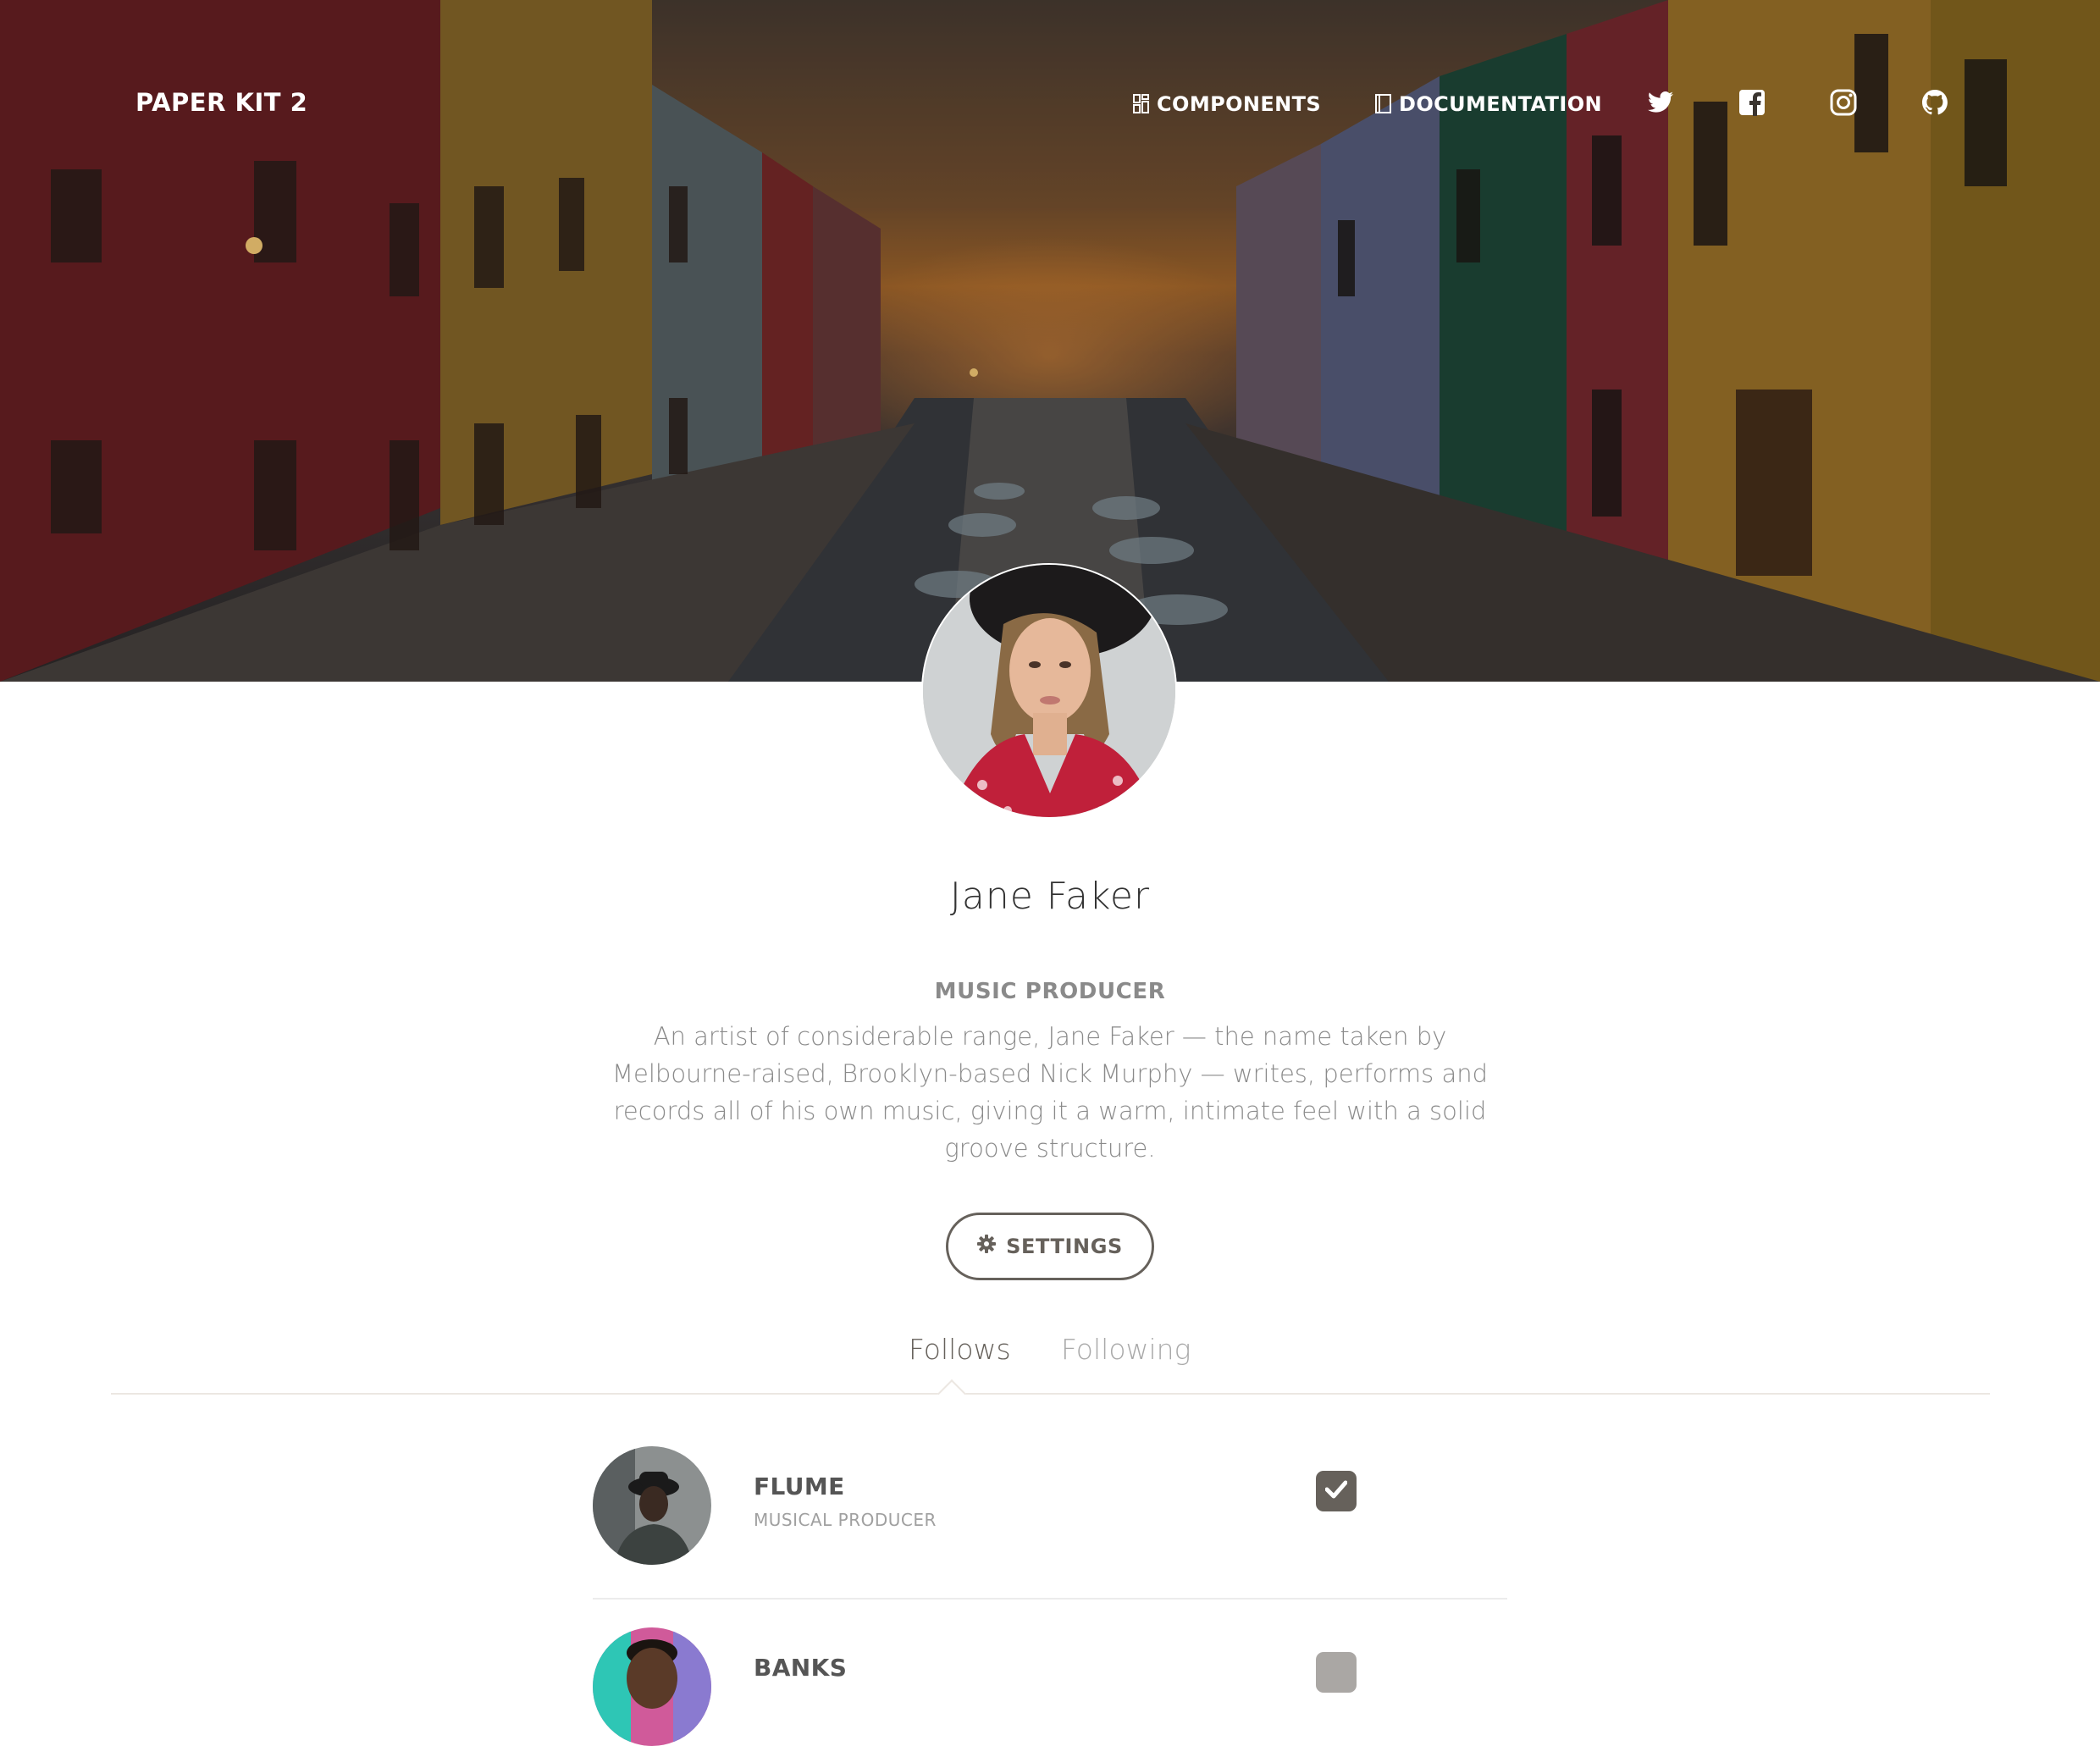  What do you see at coordinates (1500, 104) in the screenshot?
I see `nav-link-documentation-label: DOCUMENTATION` at bounding box center [1500, 104].